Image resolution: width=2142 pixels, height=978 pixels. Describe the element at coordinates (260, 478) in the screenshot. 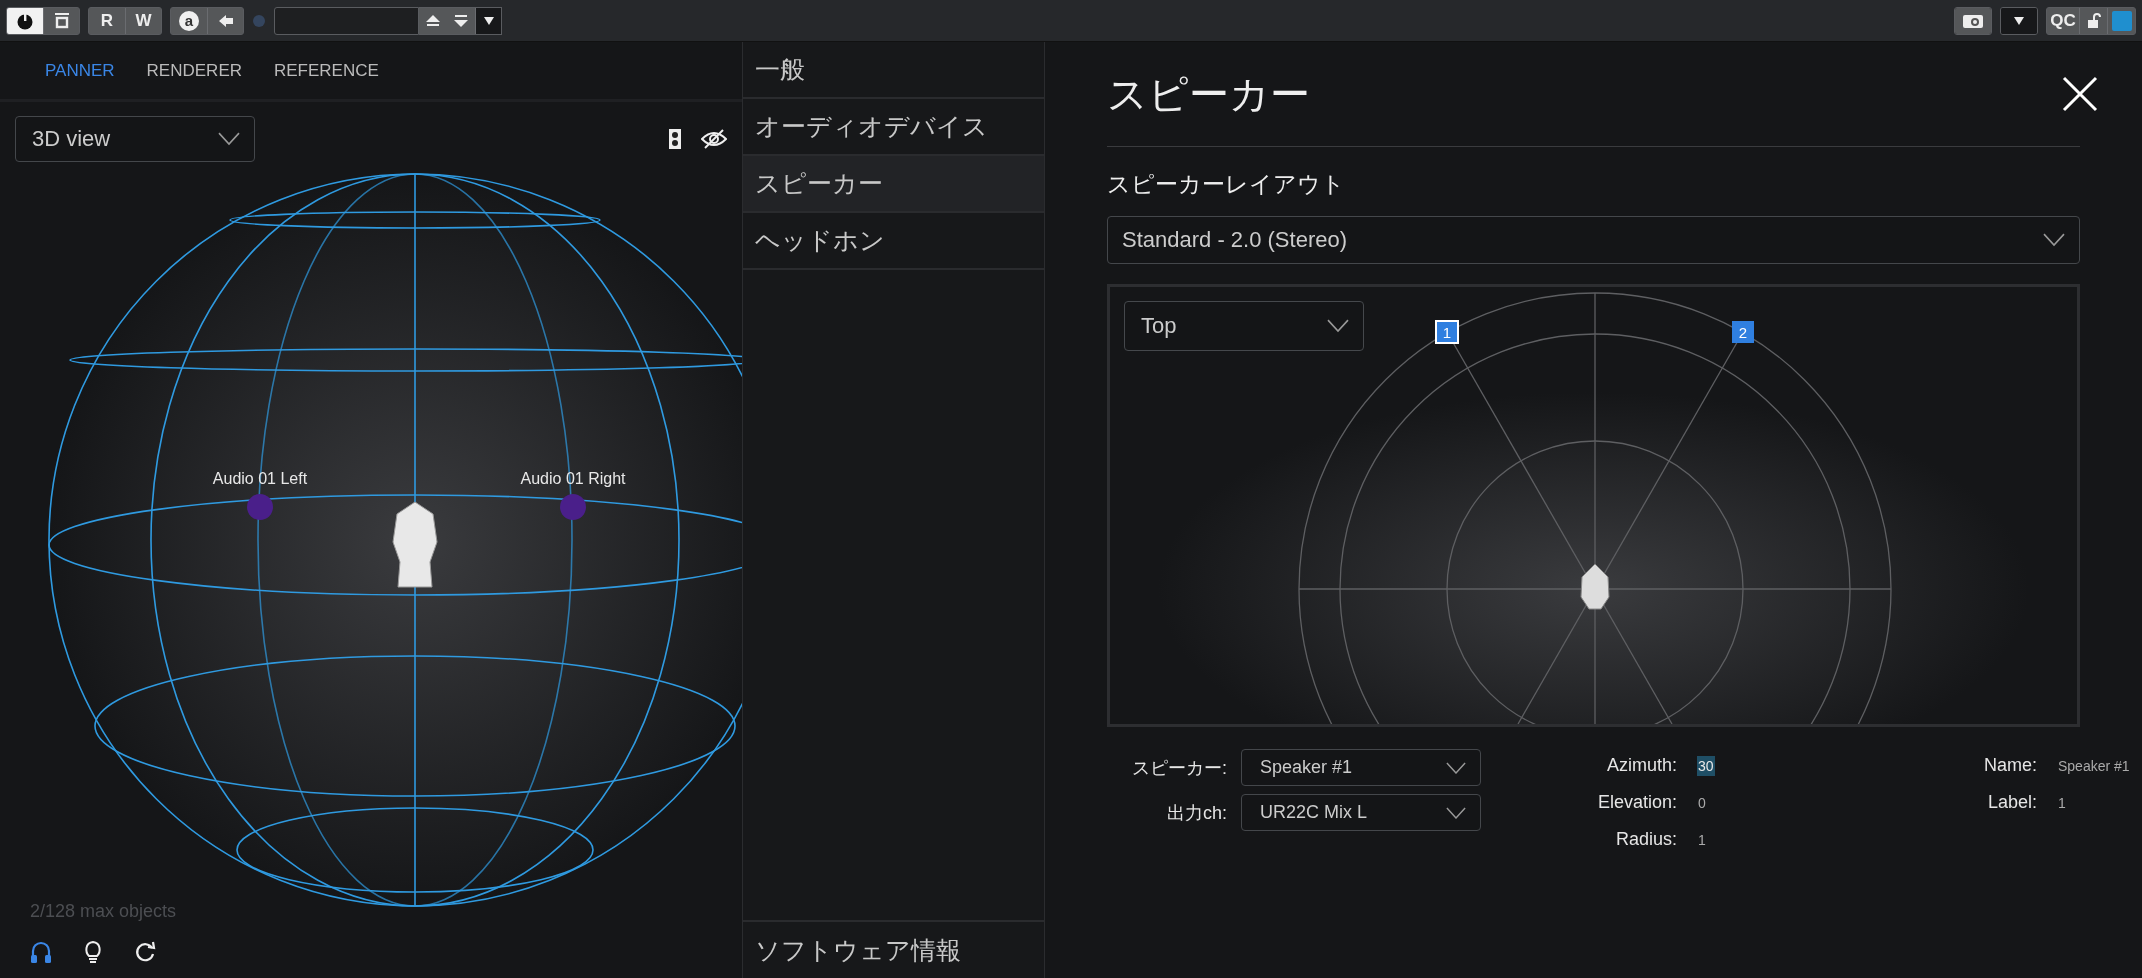

I see `object-label: Audio 01 Left` at that location.